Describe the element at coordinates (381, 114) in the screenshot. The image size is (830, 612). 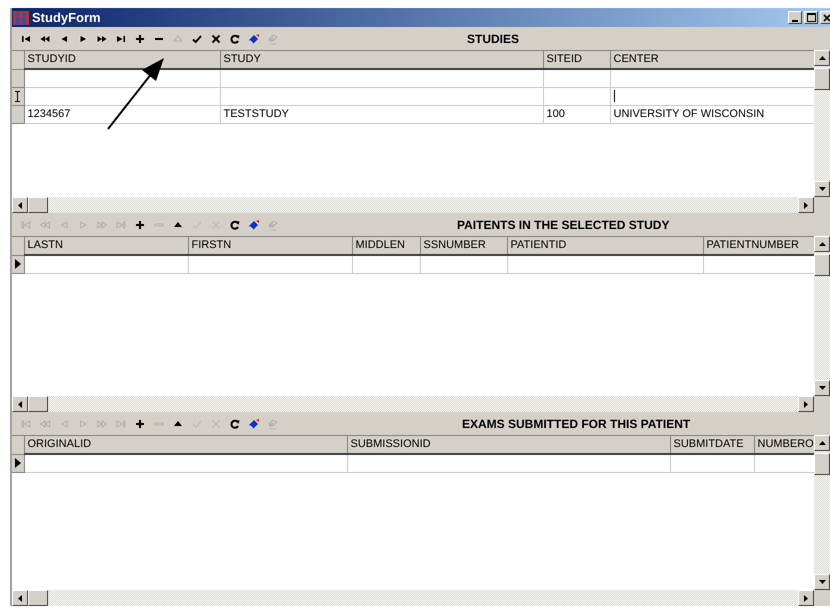
I see `table-cell: TESTSTUDY` at that location.